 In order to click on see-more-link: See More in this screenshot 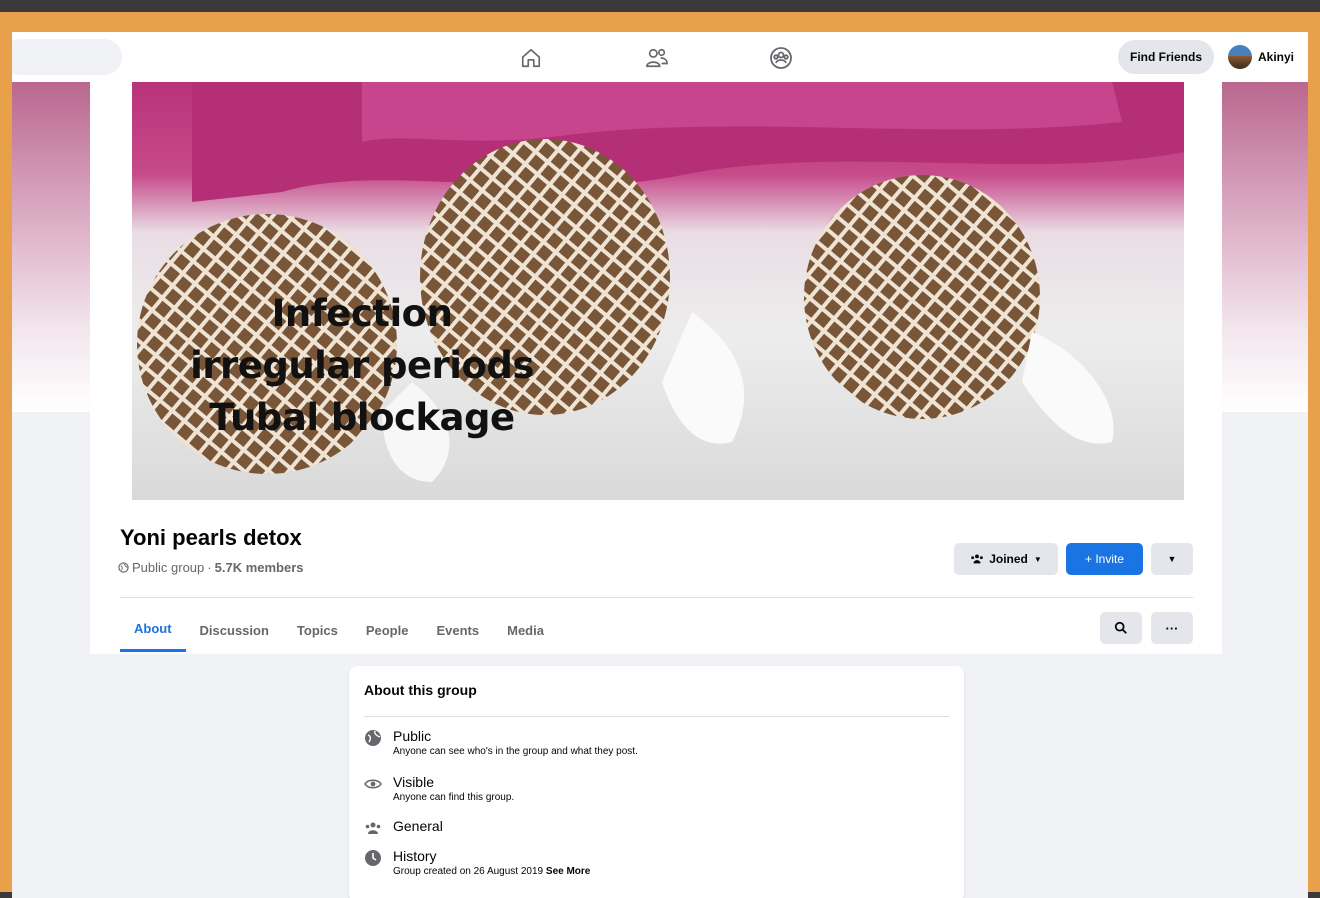, I will do `click(568, 871)`.